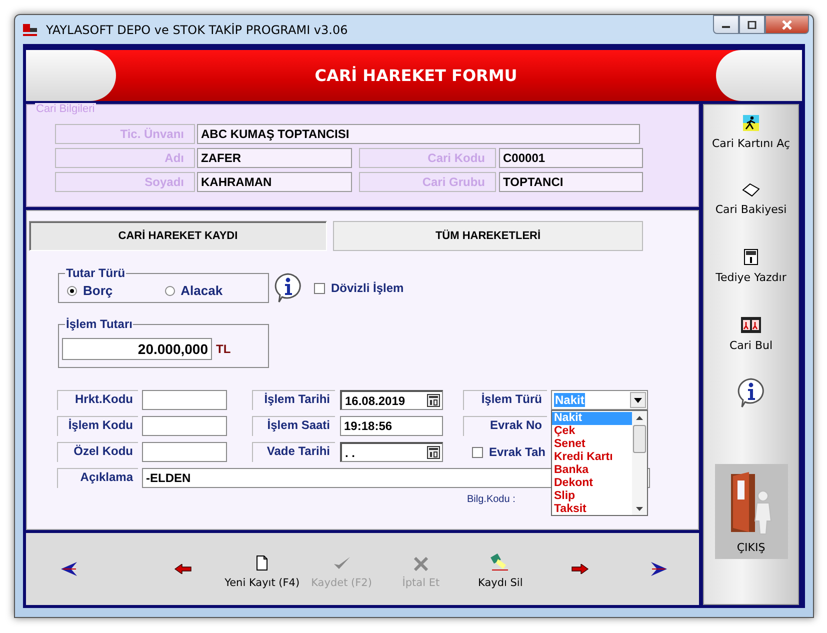 The width and height of the screenshot is (827, 633). I want to click on sidebar-button: Tediye Yazdır, so click(751, 266).